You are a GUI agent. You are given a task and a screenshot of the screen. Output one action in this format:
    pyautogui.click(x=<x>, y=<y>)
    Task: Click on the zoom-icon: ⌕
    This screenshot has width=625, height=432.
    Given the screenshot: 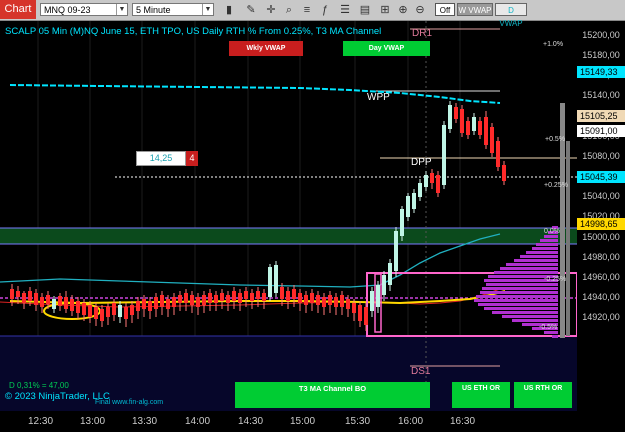 What is the action you would take?
    pyautogui.click(x=289, y=10)
    